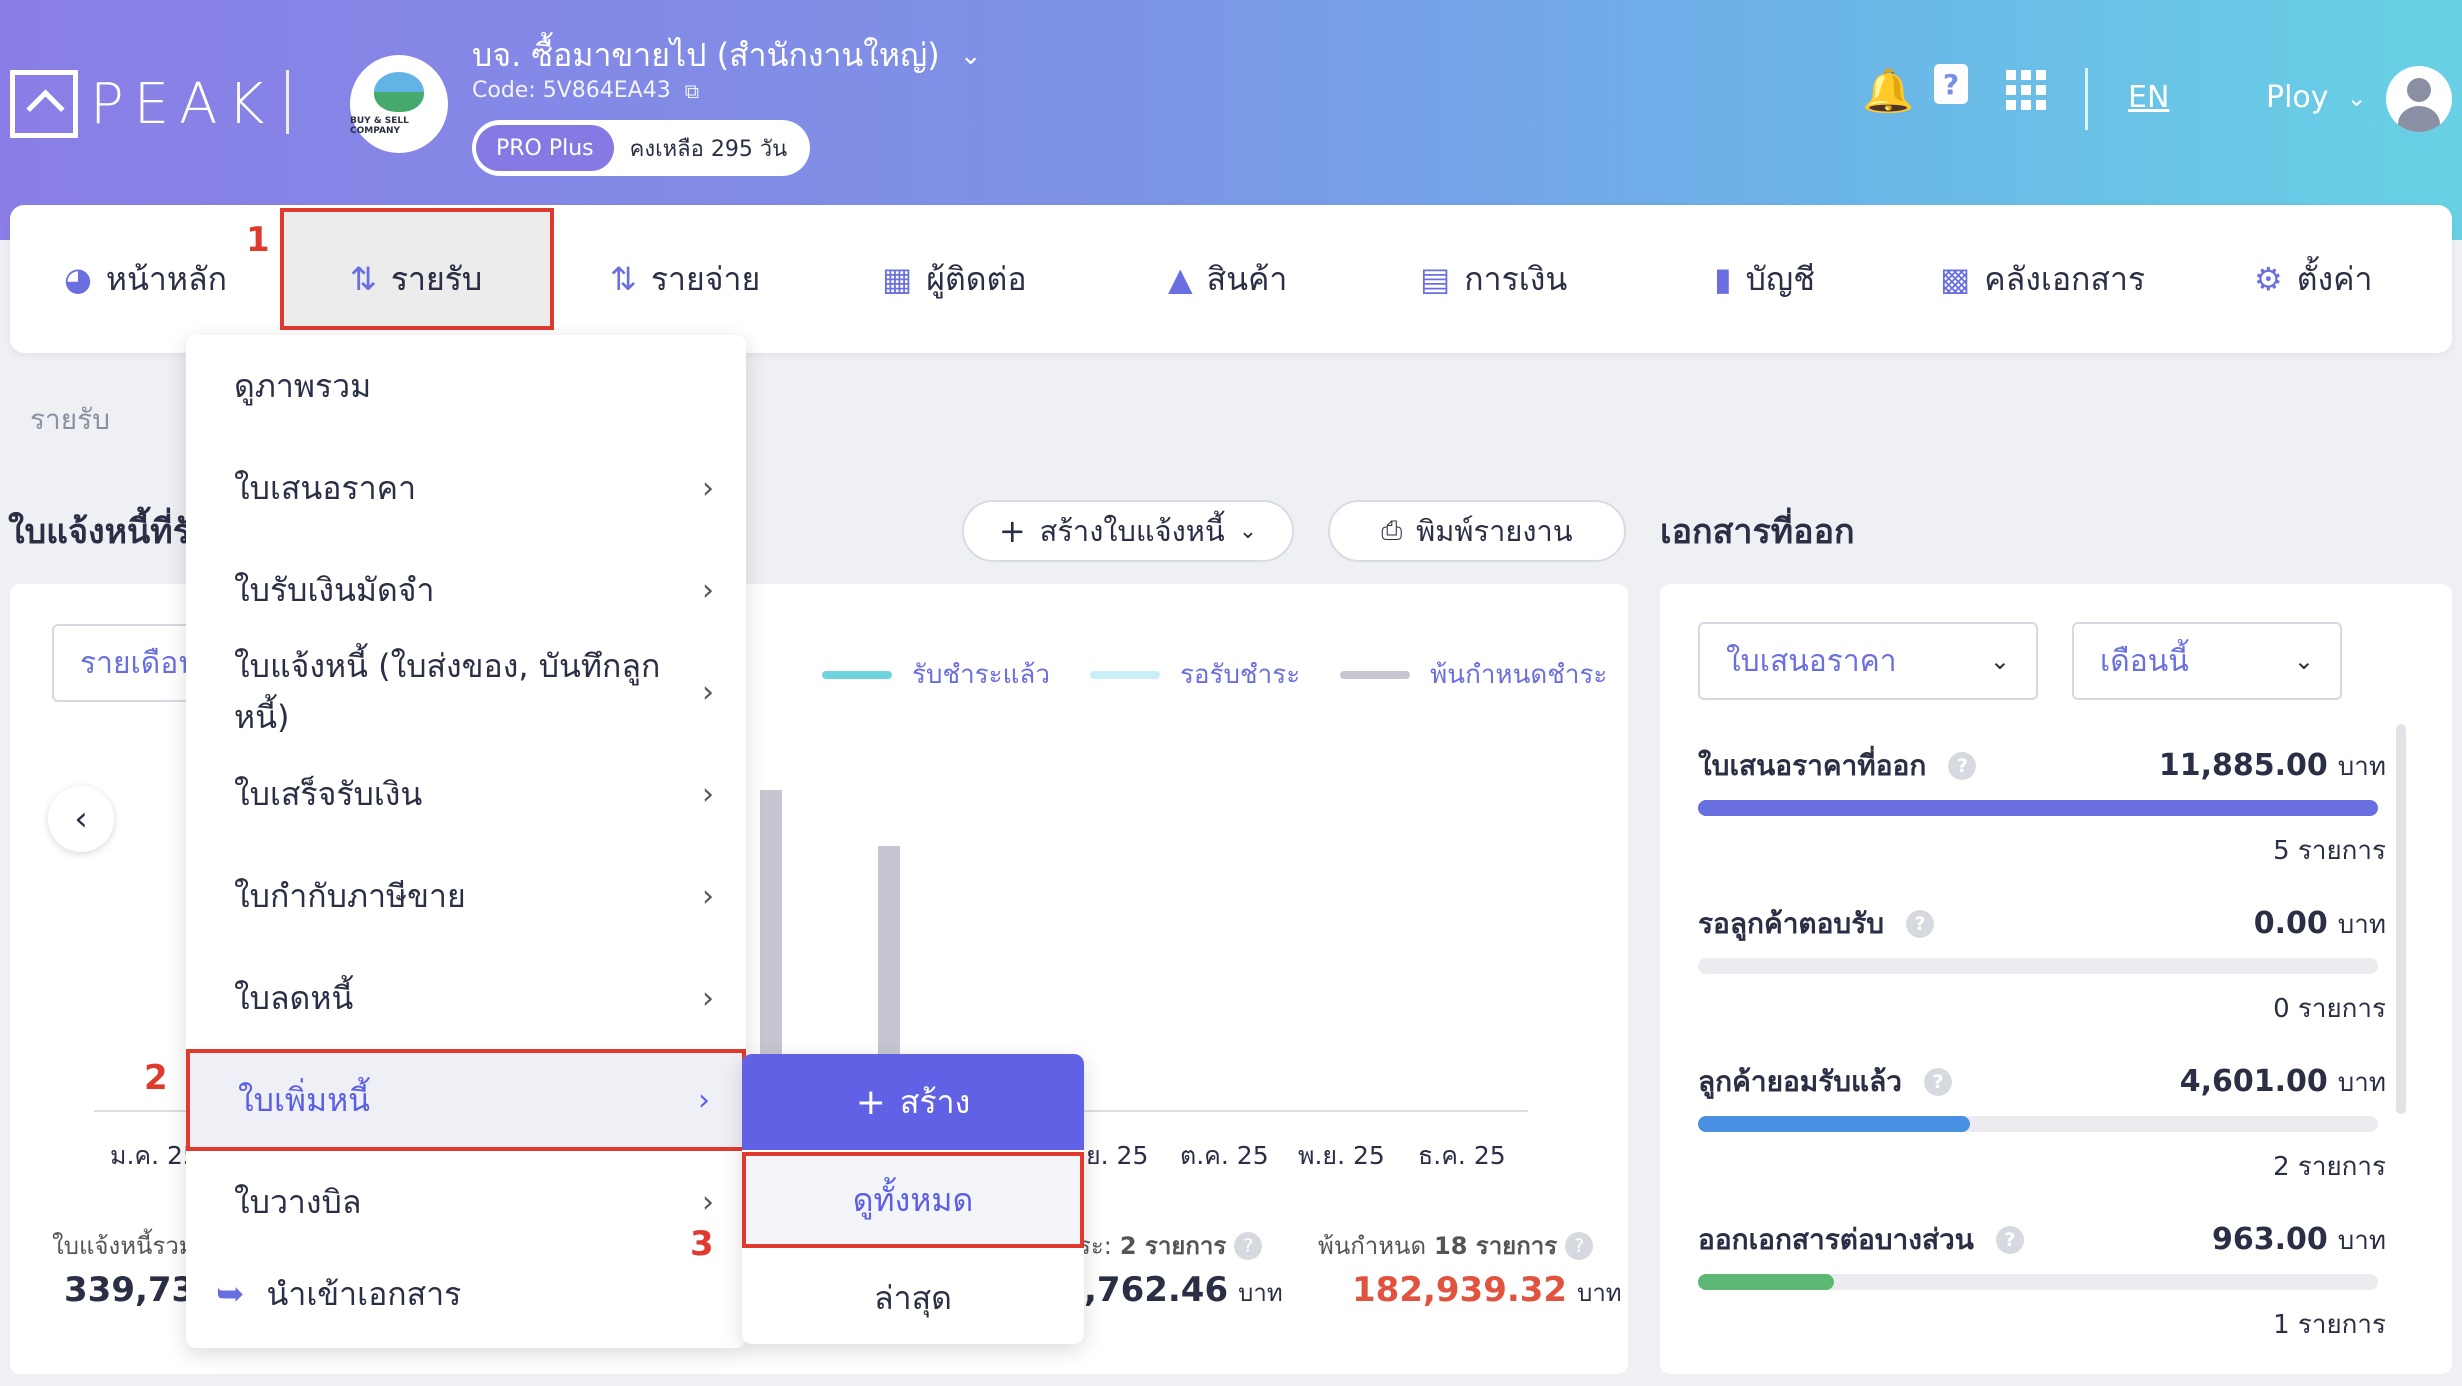 The width and height of the screenshot is (2462, 1386). I want to click on period-select-value: รายเดือน, so click(139, 663).